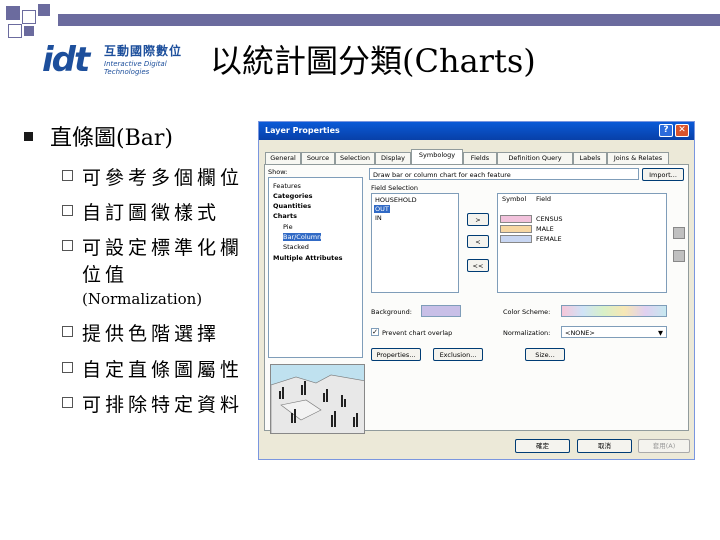  Describe the element at coordinates (389, 20) in the screenshot. I see `header-bar` at that location.